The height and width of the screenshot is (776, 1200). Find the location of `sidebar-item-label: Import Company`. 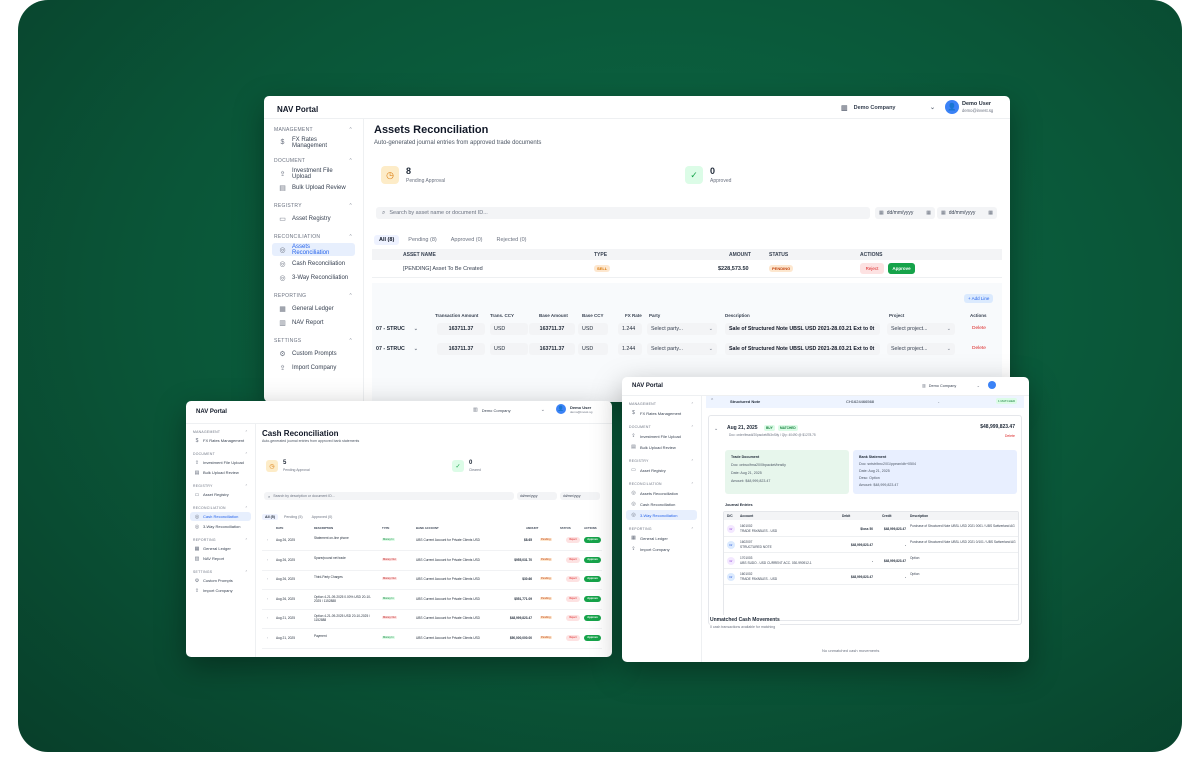

sidebar-item-label: Import Company is located at coordinates (314, 367).